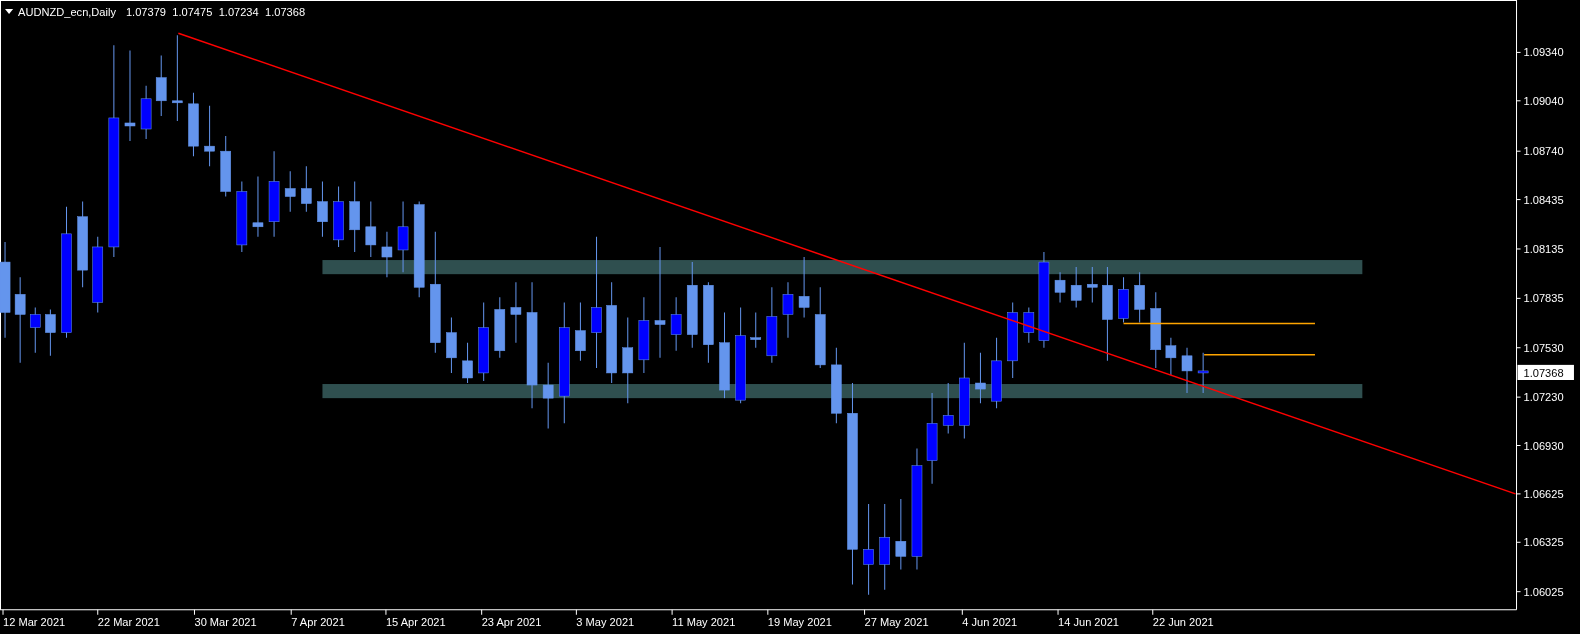 This screenshot has width=1580, height=634. I want to click on date-label: 7 Apr 2021, so click(318, 621).